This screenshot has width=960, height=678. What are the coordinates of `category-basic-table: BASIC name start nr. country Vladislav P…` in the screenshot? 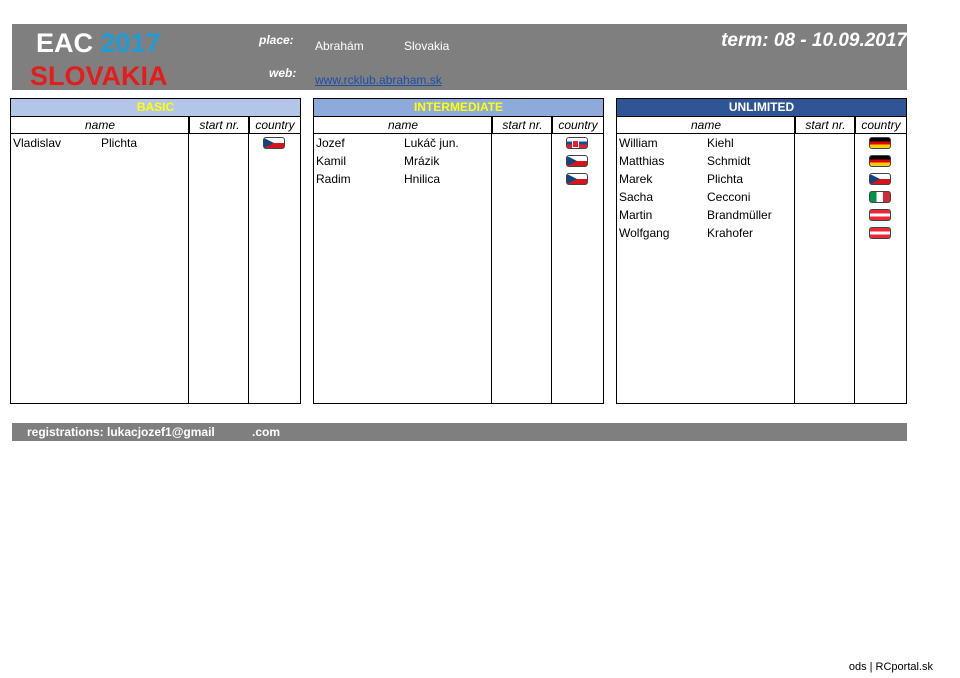 It's located at (155, 251).